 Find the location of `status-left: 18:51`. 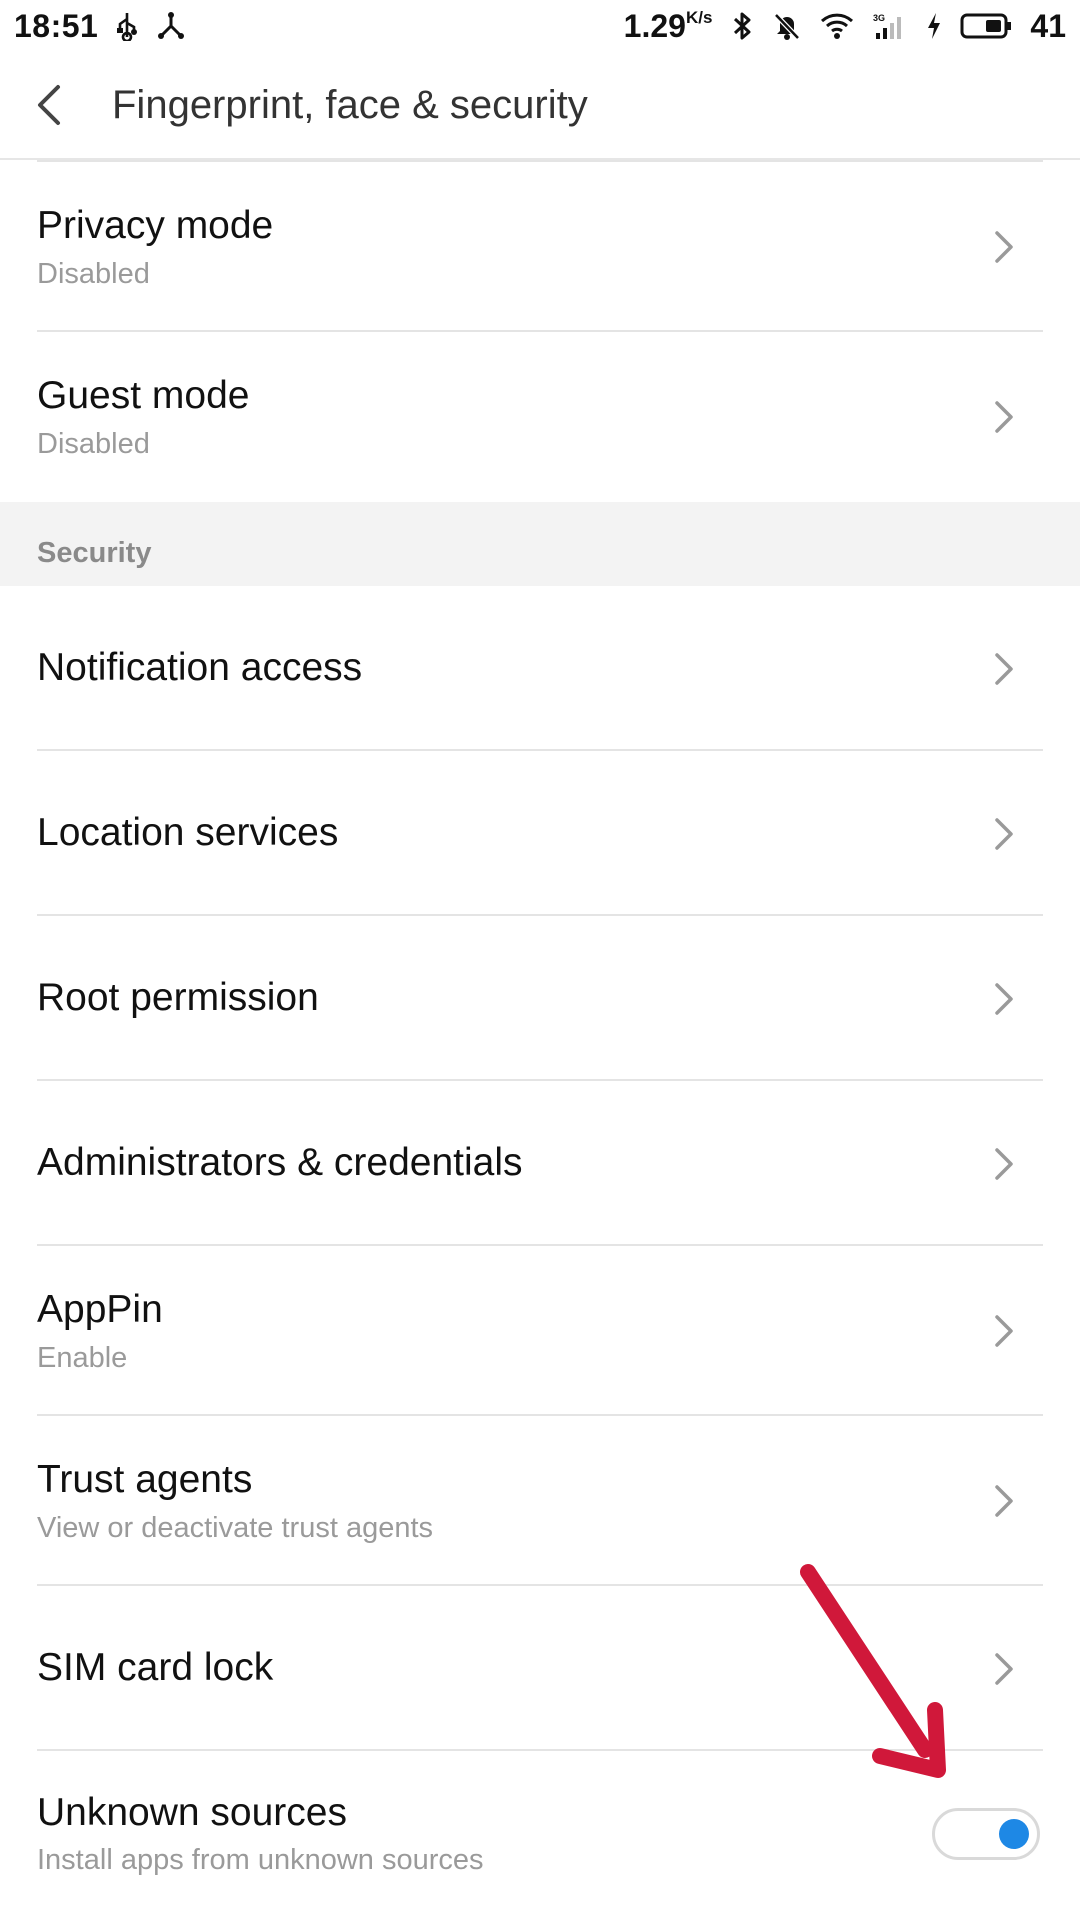

status-left: 18:51 is located at coordinates (100, 26).